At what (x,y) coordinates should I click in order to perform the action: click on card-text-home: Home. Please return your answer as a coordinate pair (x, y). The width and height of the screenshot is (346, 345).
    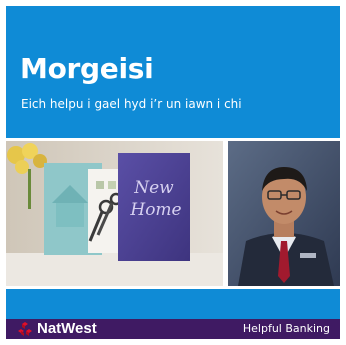
    Looking at the image, I should click on (155, 210).